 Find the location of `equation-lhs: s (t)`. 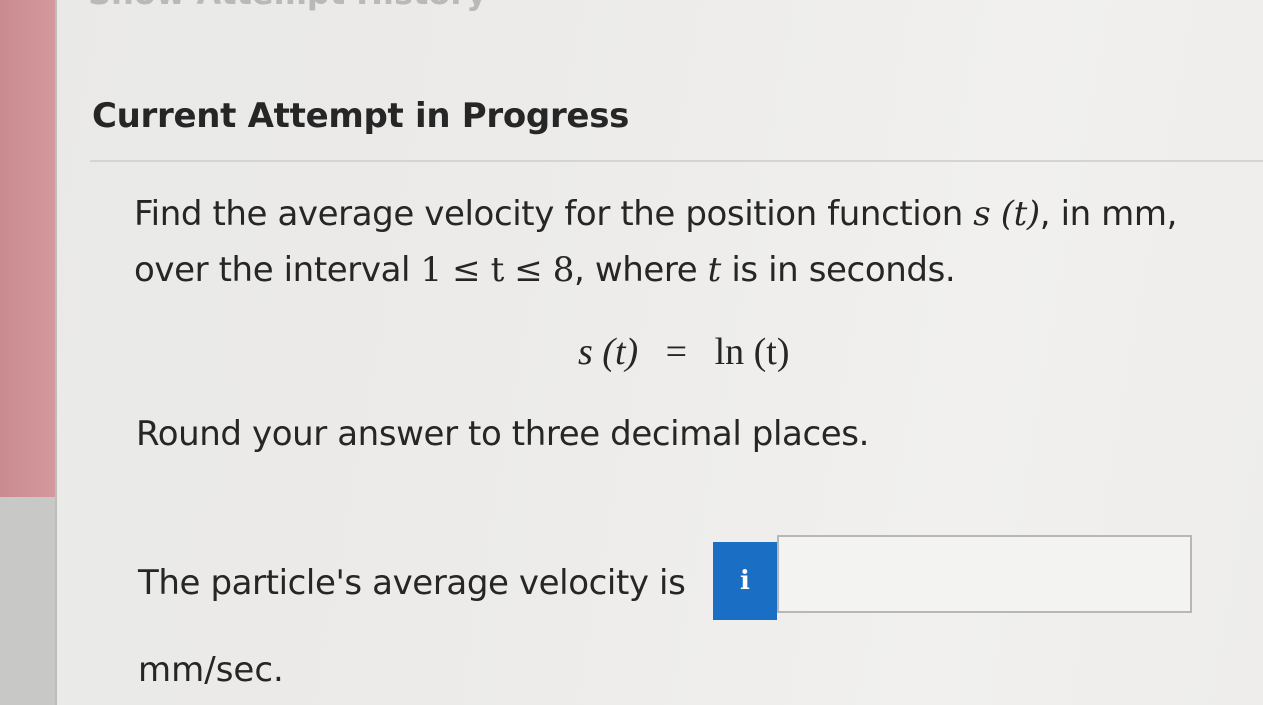

equation-lhs: s (t) is located at coordinates (608, 352).